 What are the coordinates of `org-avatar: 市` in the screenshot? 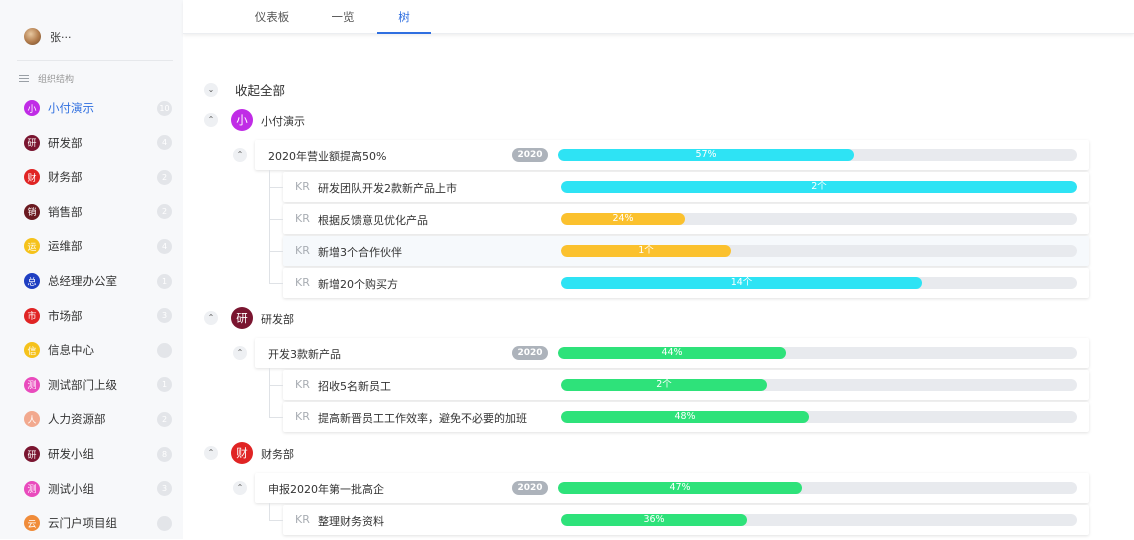 It's located at (32, 315).